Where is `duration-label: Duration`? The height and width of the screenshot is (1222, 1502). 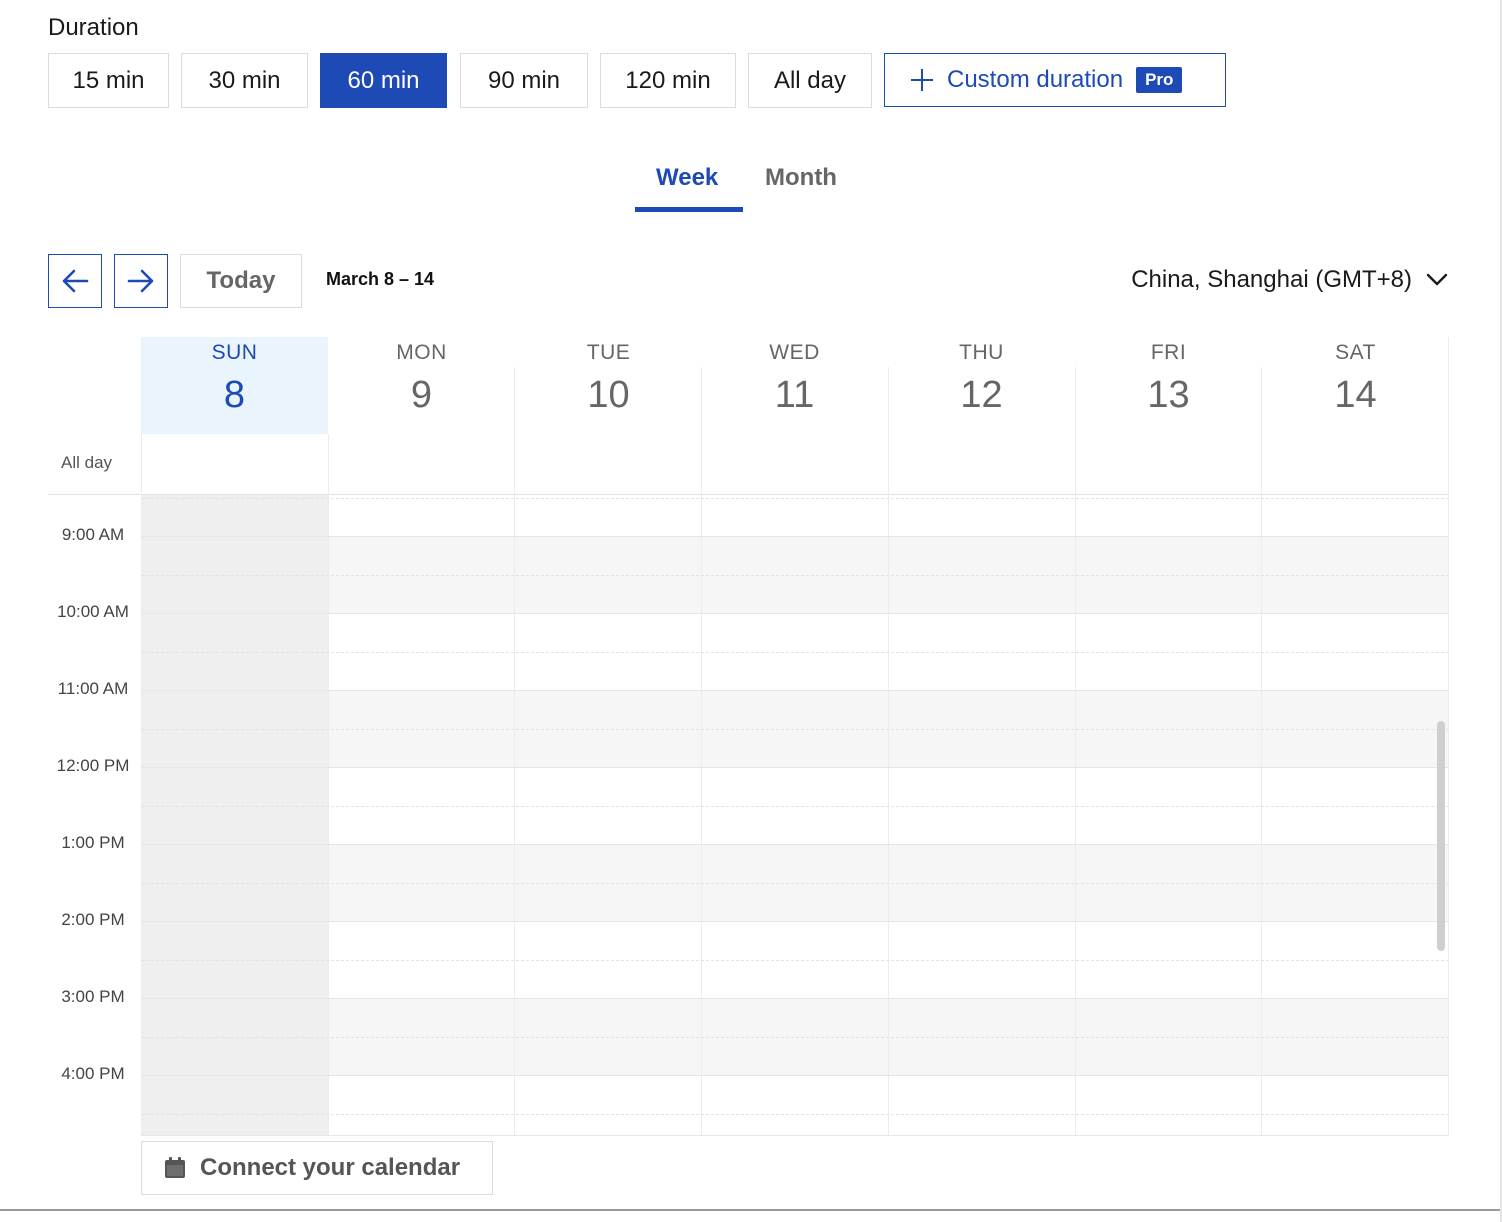 duration-label: Duration is located at coordinates (93, 27).